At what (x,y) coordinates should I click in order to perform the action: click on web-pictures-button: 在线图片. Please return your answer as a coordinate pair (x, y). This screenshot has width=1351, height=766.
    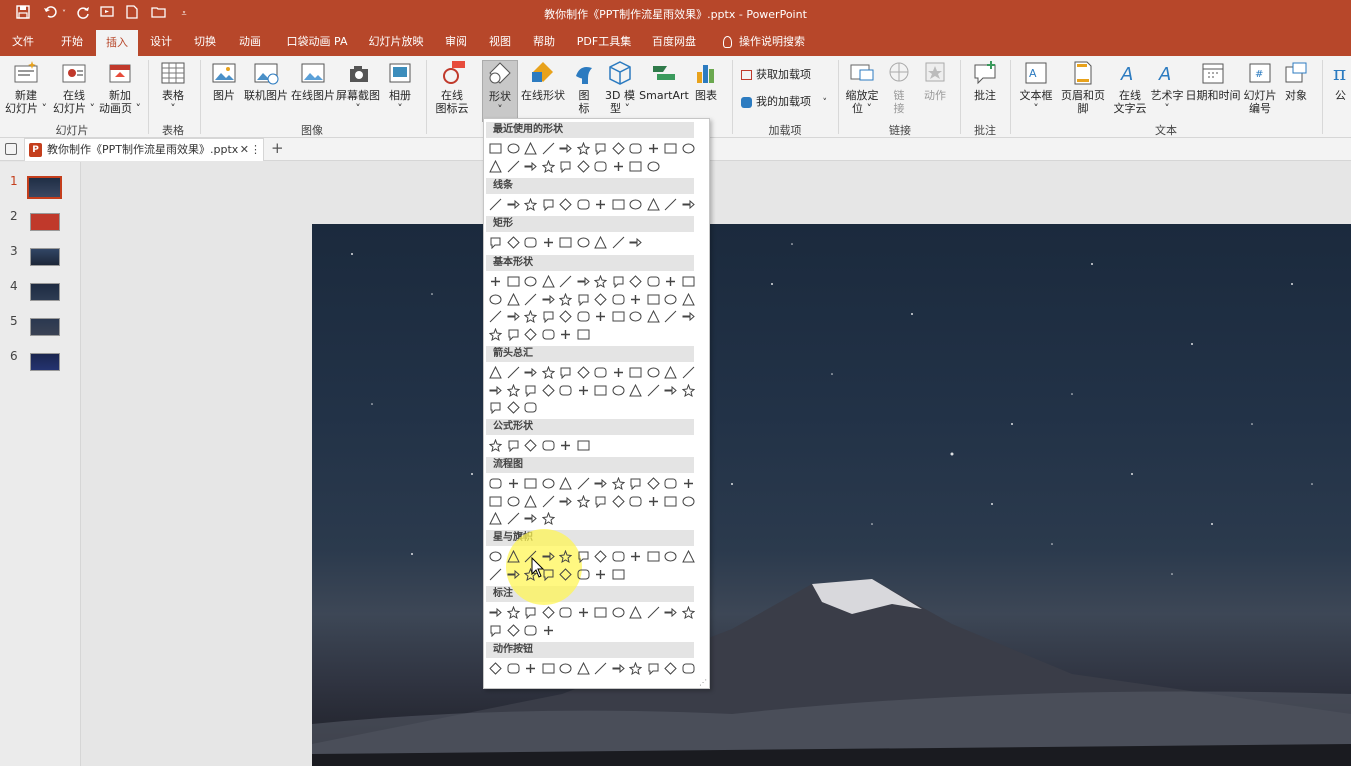
    Looking at the image, I should click on (313, 91).